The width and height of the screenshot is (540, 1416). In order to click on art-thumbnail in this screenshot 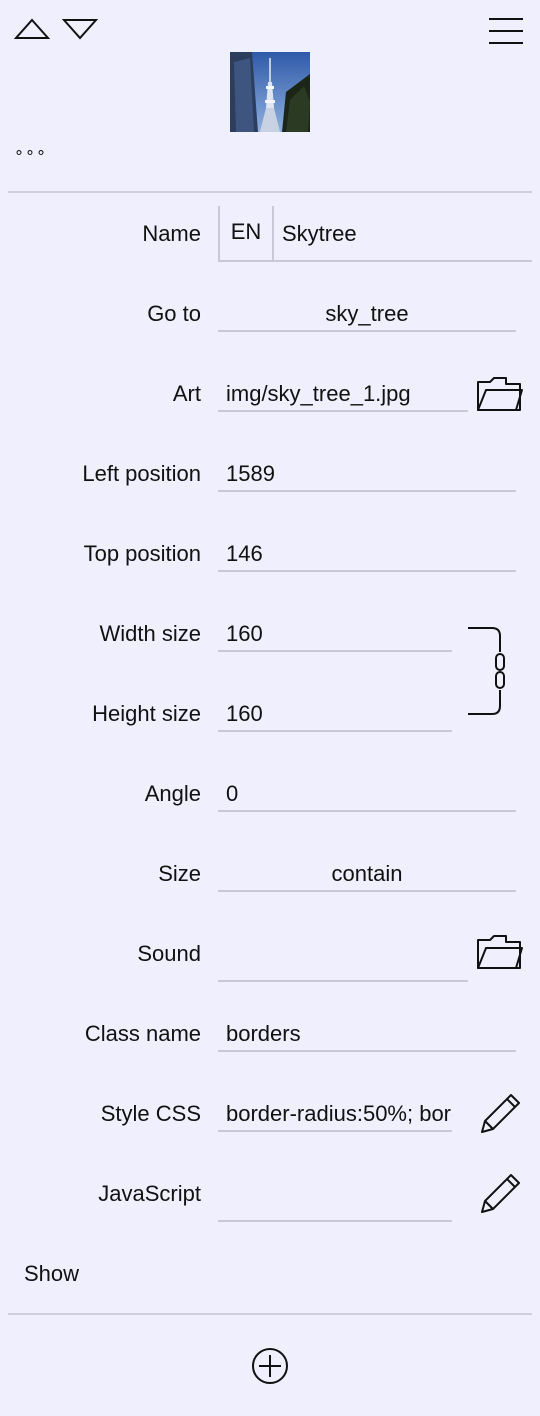, I will do `click(270, 92)`.